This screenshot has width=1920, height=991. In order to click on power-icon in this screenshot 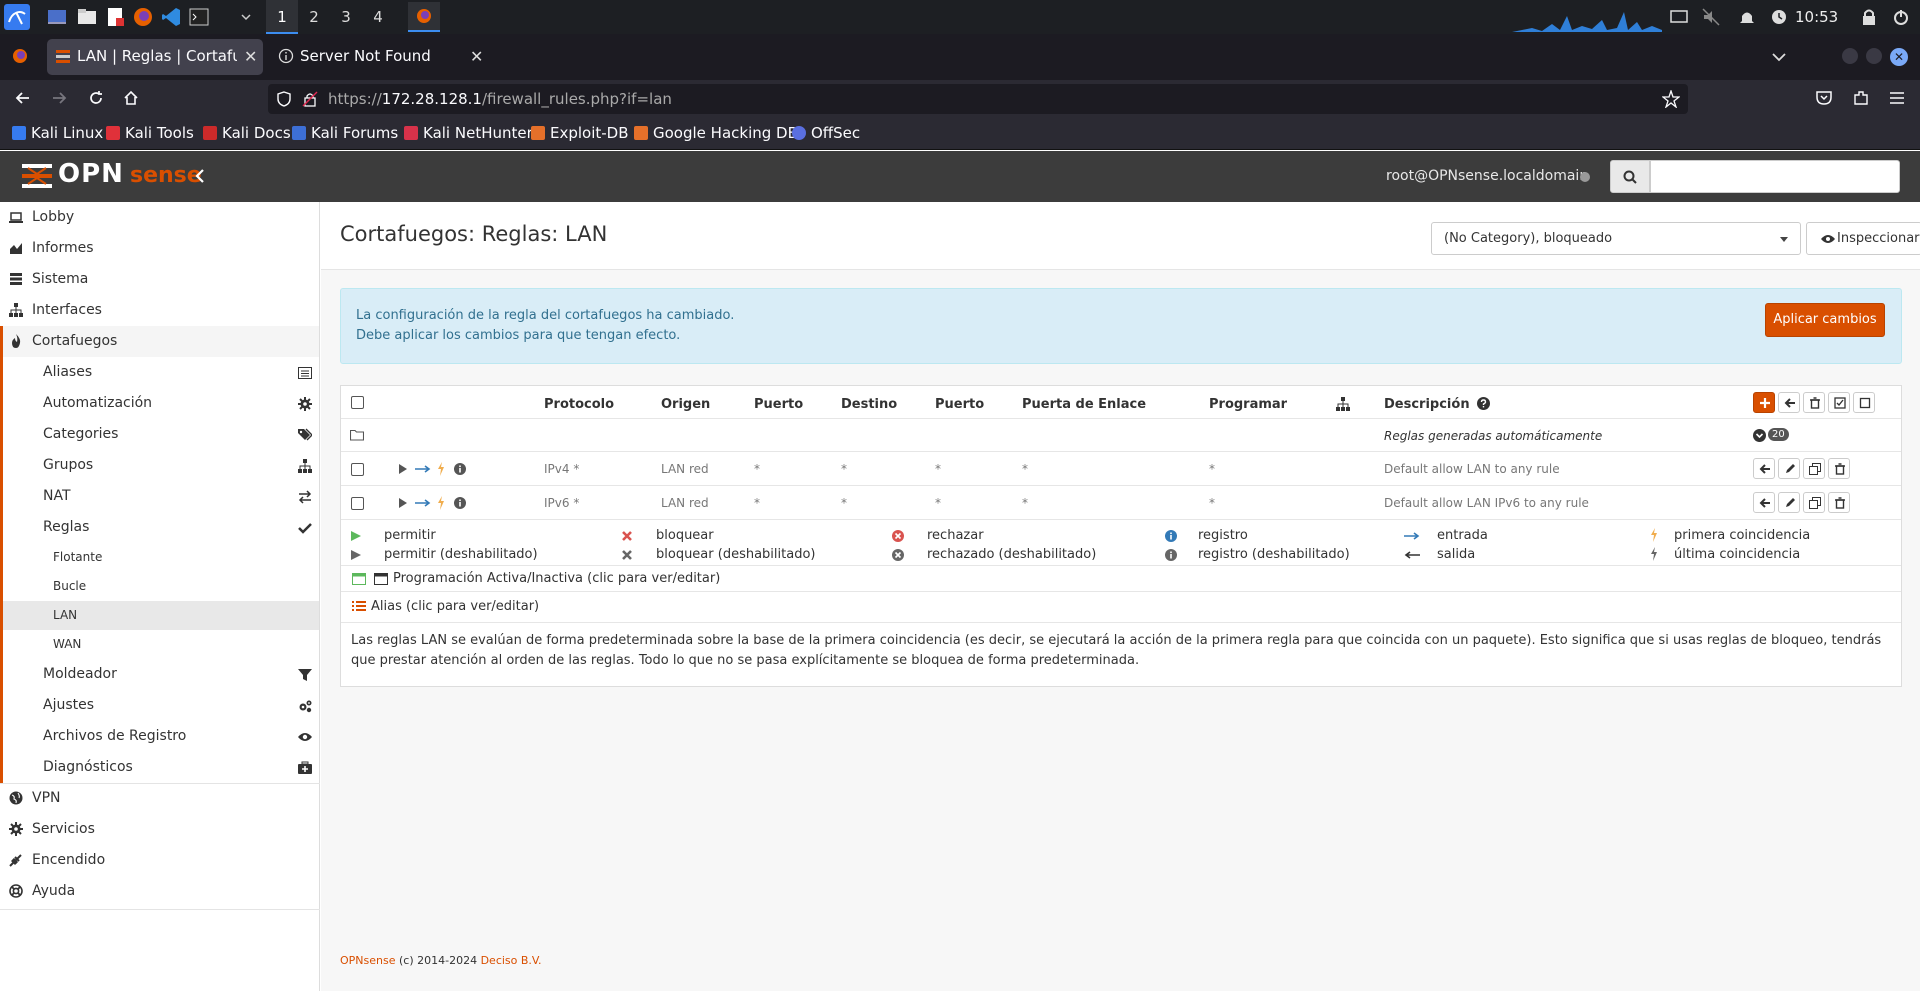, I will do `click(1901, 17)`.